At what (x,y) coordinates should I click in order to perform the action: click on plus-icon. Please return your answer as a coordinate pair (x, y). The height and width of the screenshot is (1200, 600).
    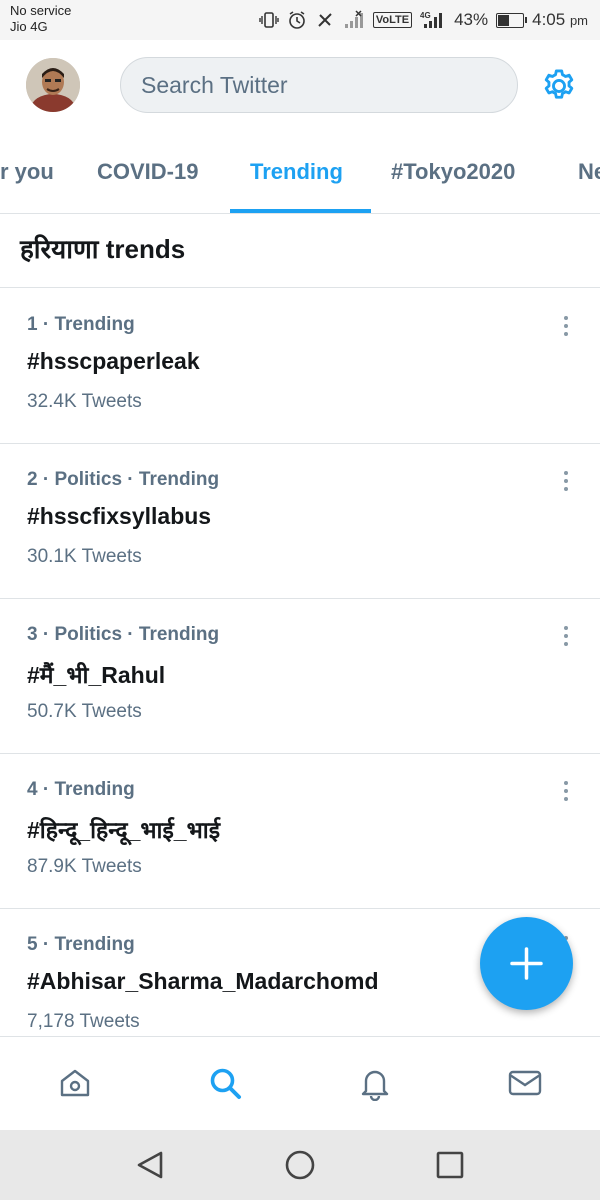
    Looking at the image, I should click on (526, 963).